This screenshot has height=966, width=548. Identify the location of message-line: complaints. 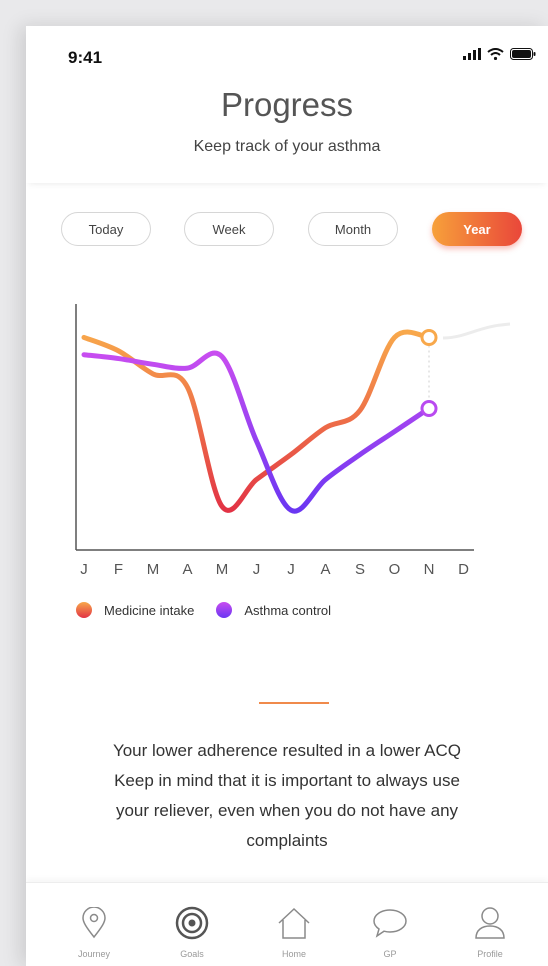
(287, 840).